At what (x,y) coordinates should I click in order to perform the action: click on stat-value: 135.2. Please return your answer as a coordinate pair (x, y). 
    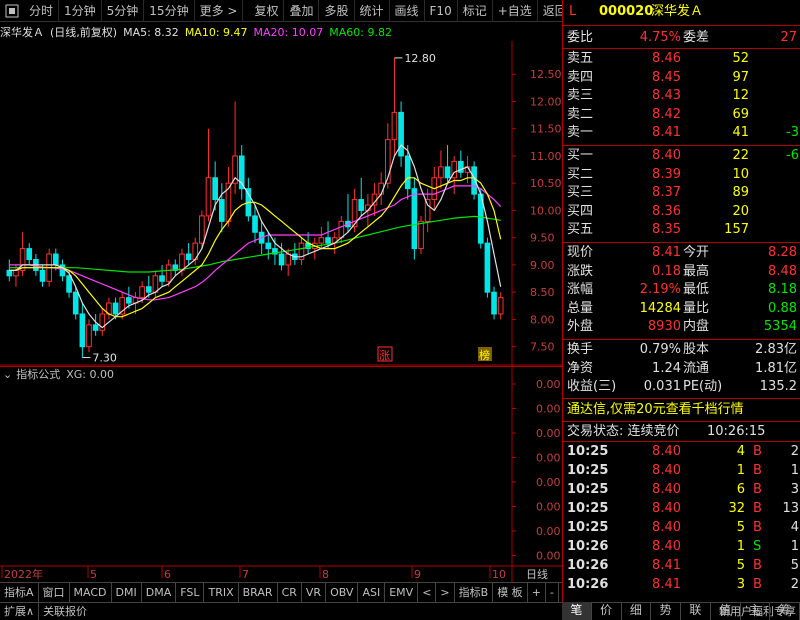
    Looking at the image, I should click on (778, 386).